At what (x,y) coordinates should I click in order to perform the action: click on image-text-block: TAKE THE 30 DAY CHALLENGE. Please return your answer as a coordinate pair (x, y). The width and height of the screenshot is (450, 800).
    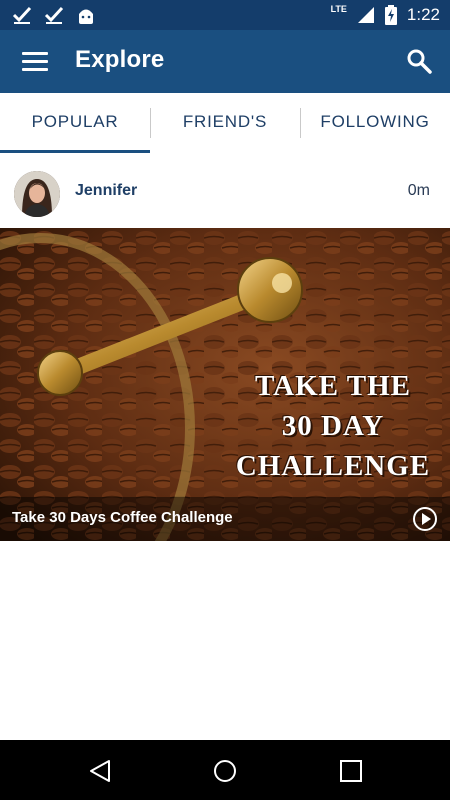
    Looking at the image, I should click on (333, 426).